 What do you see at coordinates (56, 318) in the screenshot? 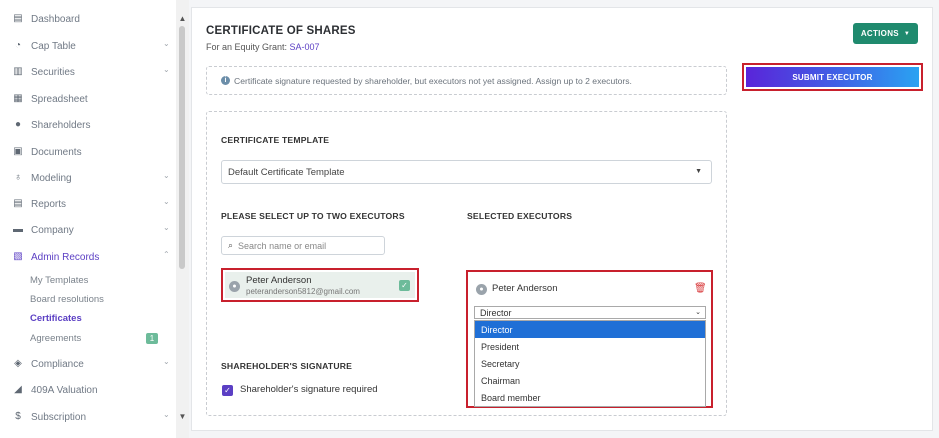
I see `sidebar-subitem-certificates: Certificates` at bounding box center [56, 318].